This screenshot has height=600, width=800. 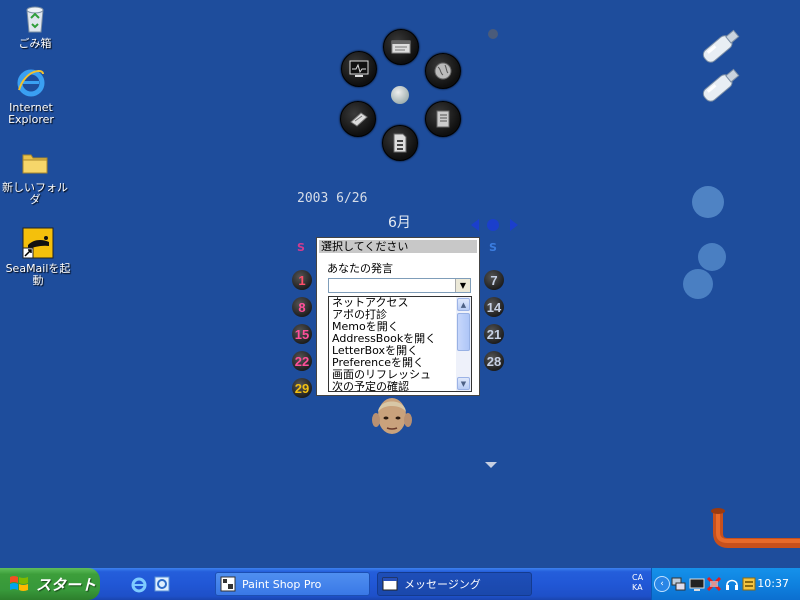 What do you see at coordinates (721, 85) in the screenshot?
I see `bottle-icon` at bounding box center [721, 85].